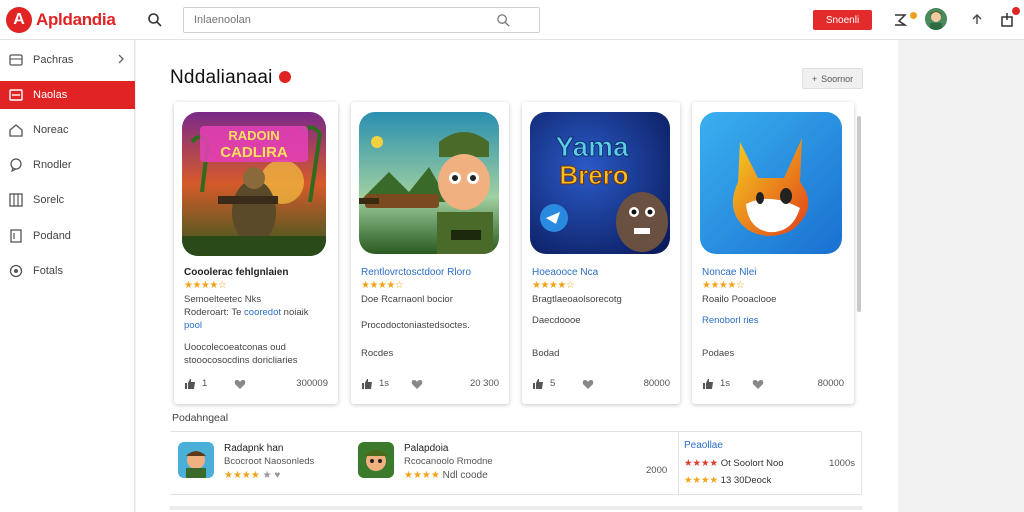 Image resolution: width=1024 pixels, height=512 pixels. Describe the element at coordinates (48, 271) in the screenshot. I see `sidebar-item-label: Fotals` at that location.